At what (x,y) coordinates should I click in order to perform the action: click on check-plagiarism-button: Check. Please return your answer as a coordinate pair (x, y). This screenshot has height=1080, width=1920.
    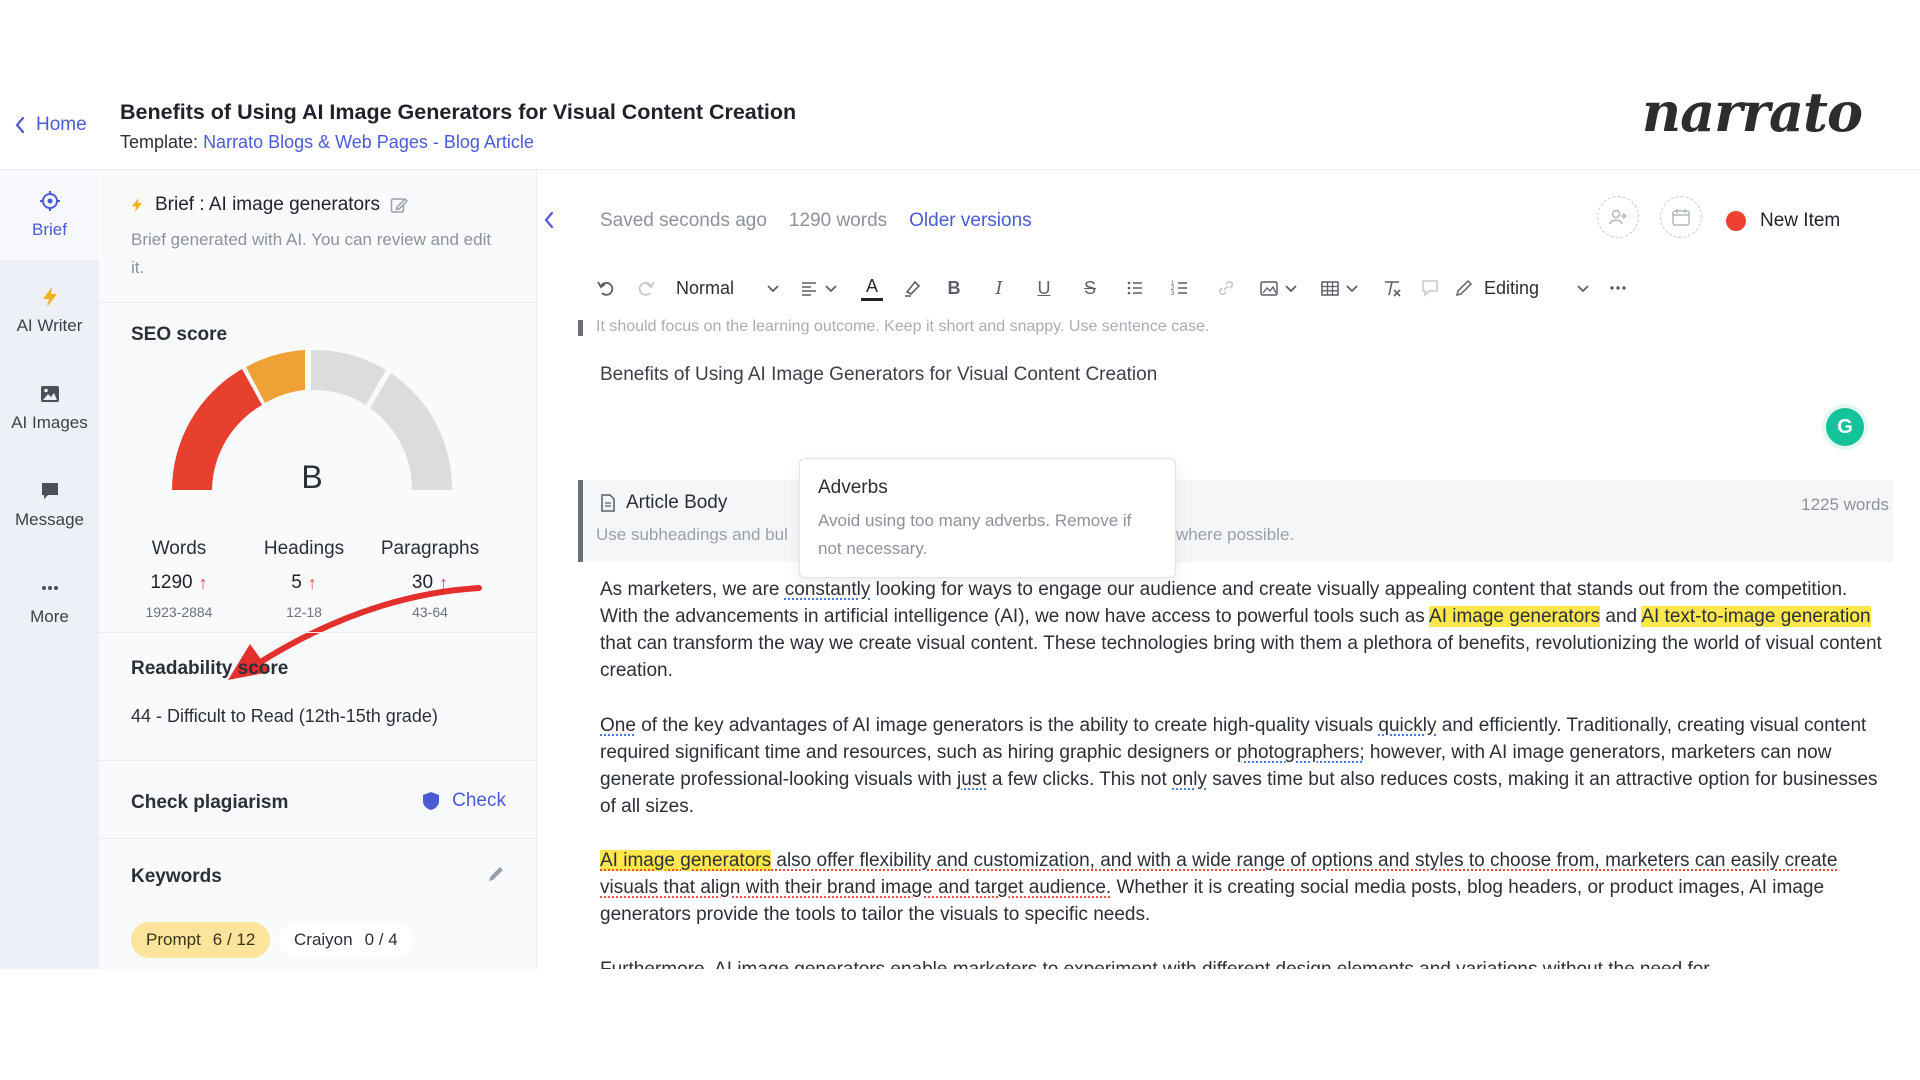
    Looking at the image, I should click on (464, 801).